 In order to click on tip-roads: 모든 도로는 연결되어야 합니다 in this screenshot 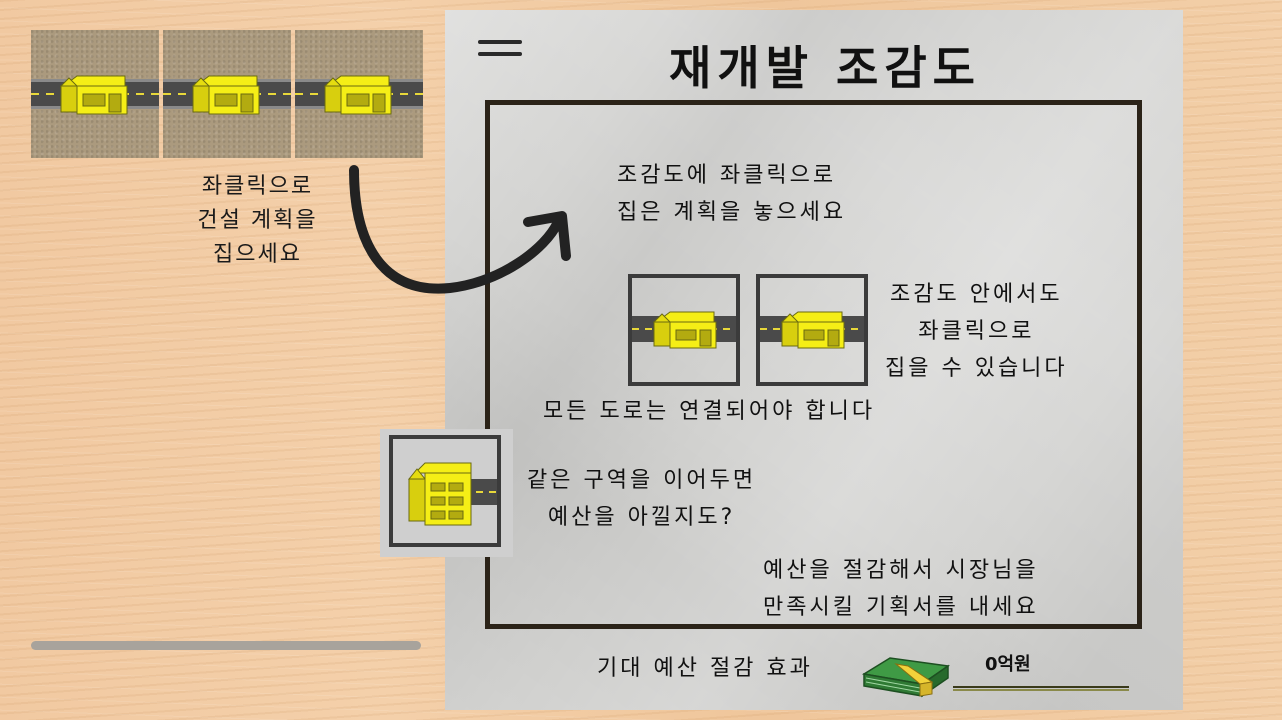, I will do `click(709, 411)`.